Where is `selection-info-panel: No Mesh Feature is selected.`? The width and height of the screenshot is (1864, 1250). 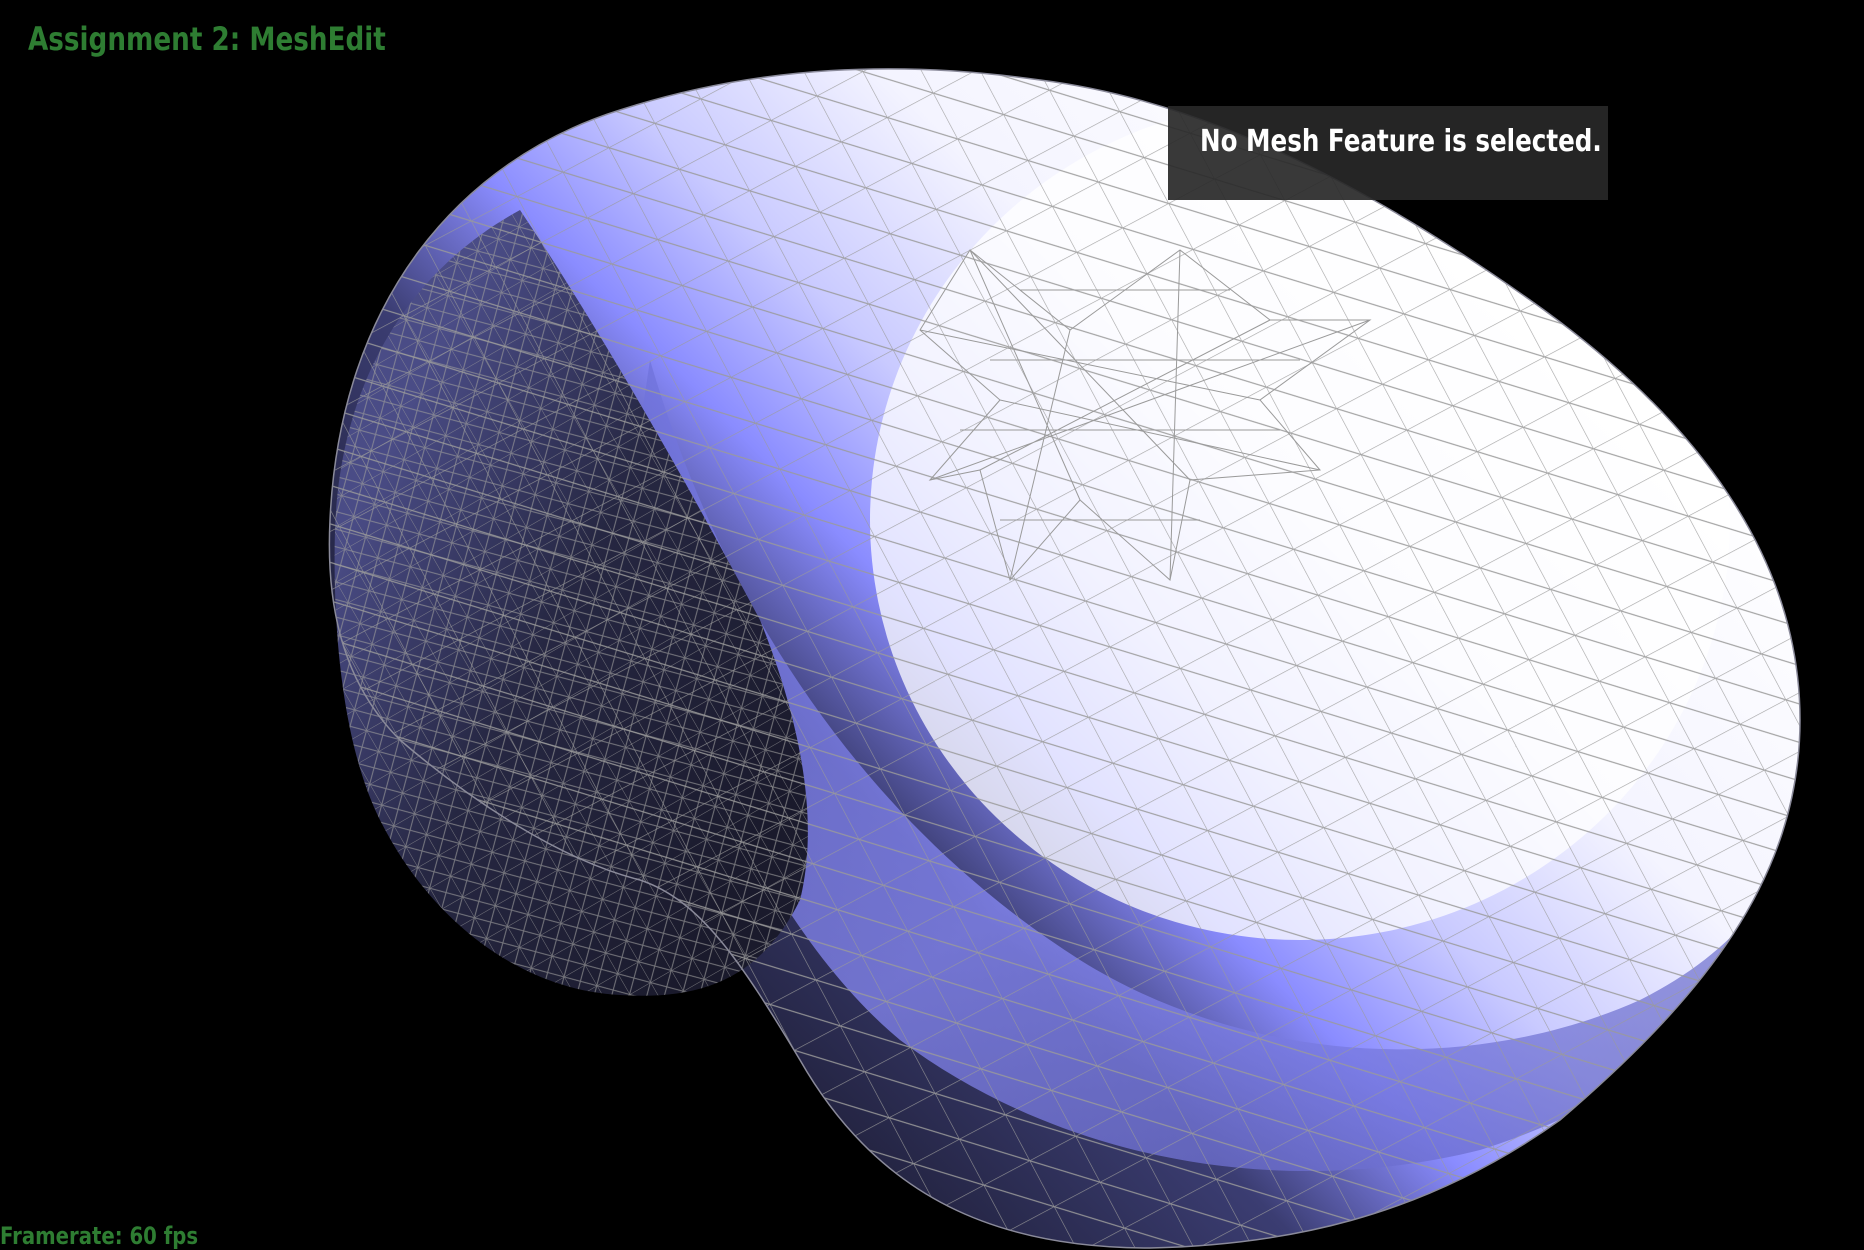
selection-info-panel: No Mesh Feature is selected. is located at coordinates (1388, 153).